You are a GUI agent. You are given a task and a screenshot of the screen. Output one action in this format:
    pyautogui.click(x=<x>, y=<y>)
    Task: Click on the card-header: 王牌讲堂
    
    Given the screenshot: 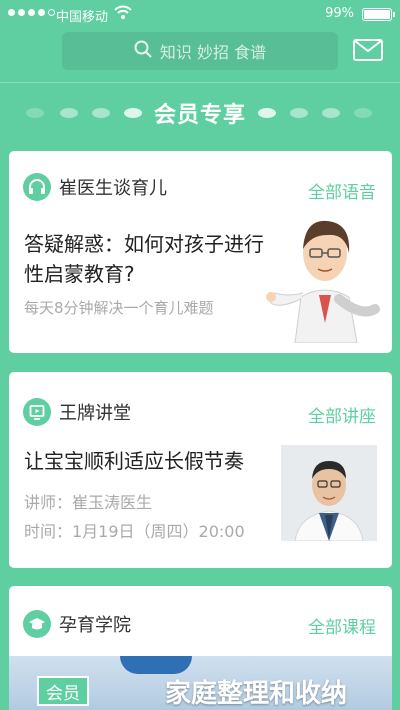 What is the action you would take?
    pyautogui.click(x=77, y=412)
    